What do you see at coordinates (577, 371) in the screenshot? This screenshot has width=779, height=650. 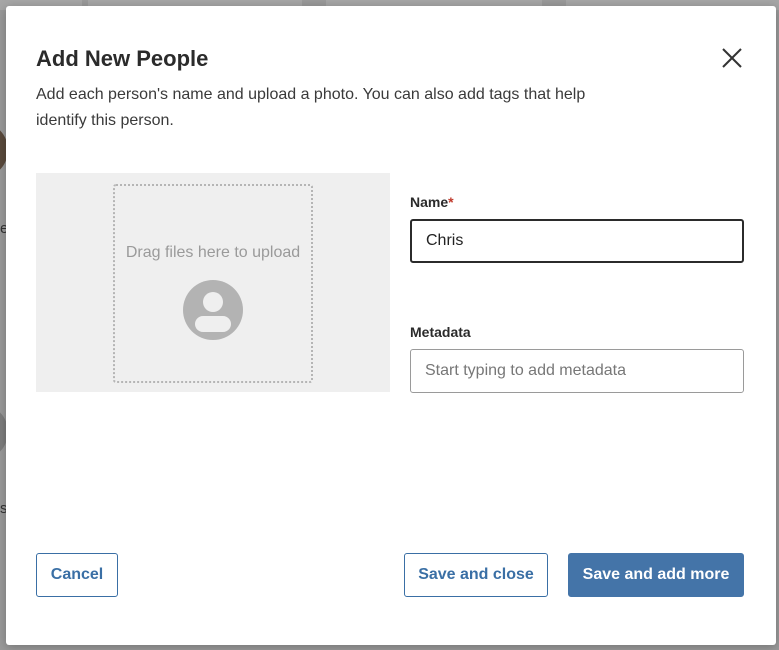 I see `metadata-input` at bounding box center [577, 371].